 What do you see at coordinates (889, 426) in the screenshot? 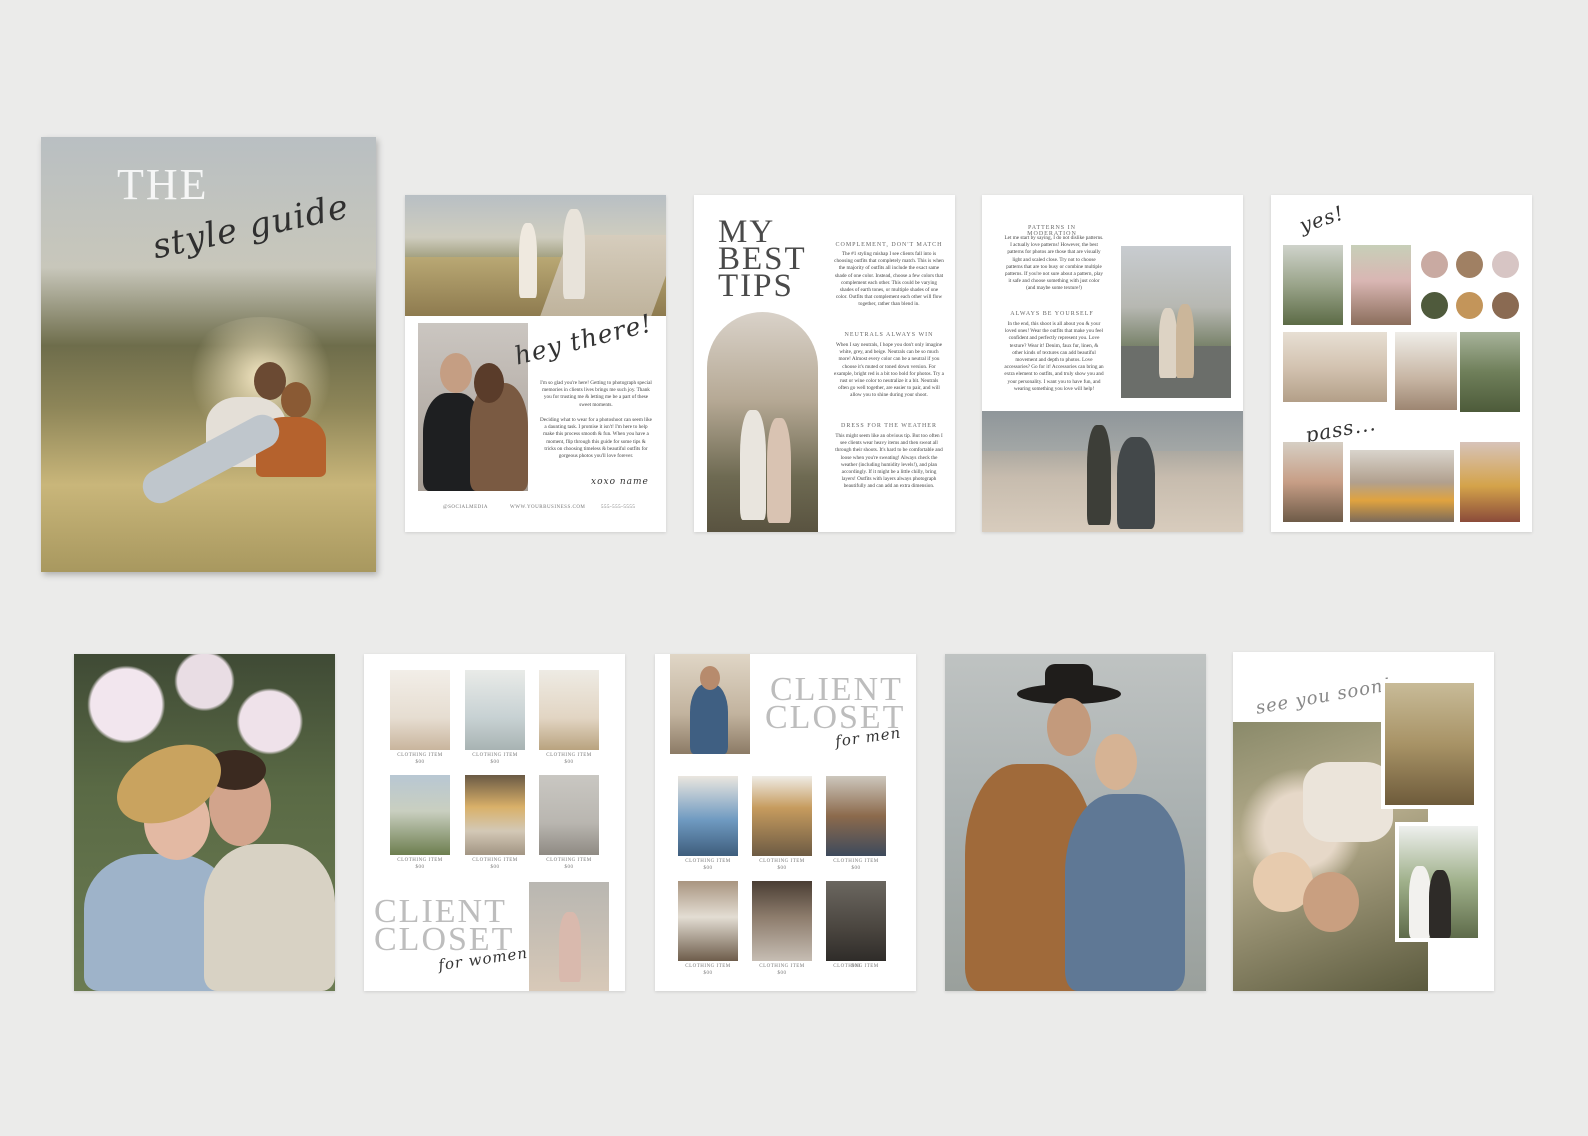
I see `tips-h3: DRESS FOR THE WEATHER` at bounding box center [889, 426].